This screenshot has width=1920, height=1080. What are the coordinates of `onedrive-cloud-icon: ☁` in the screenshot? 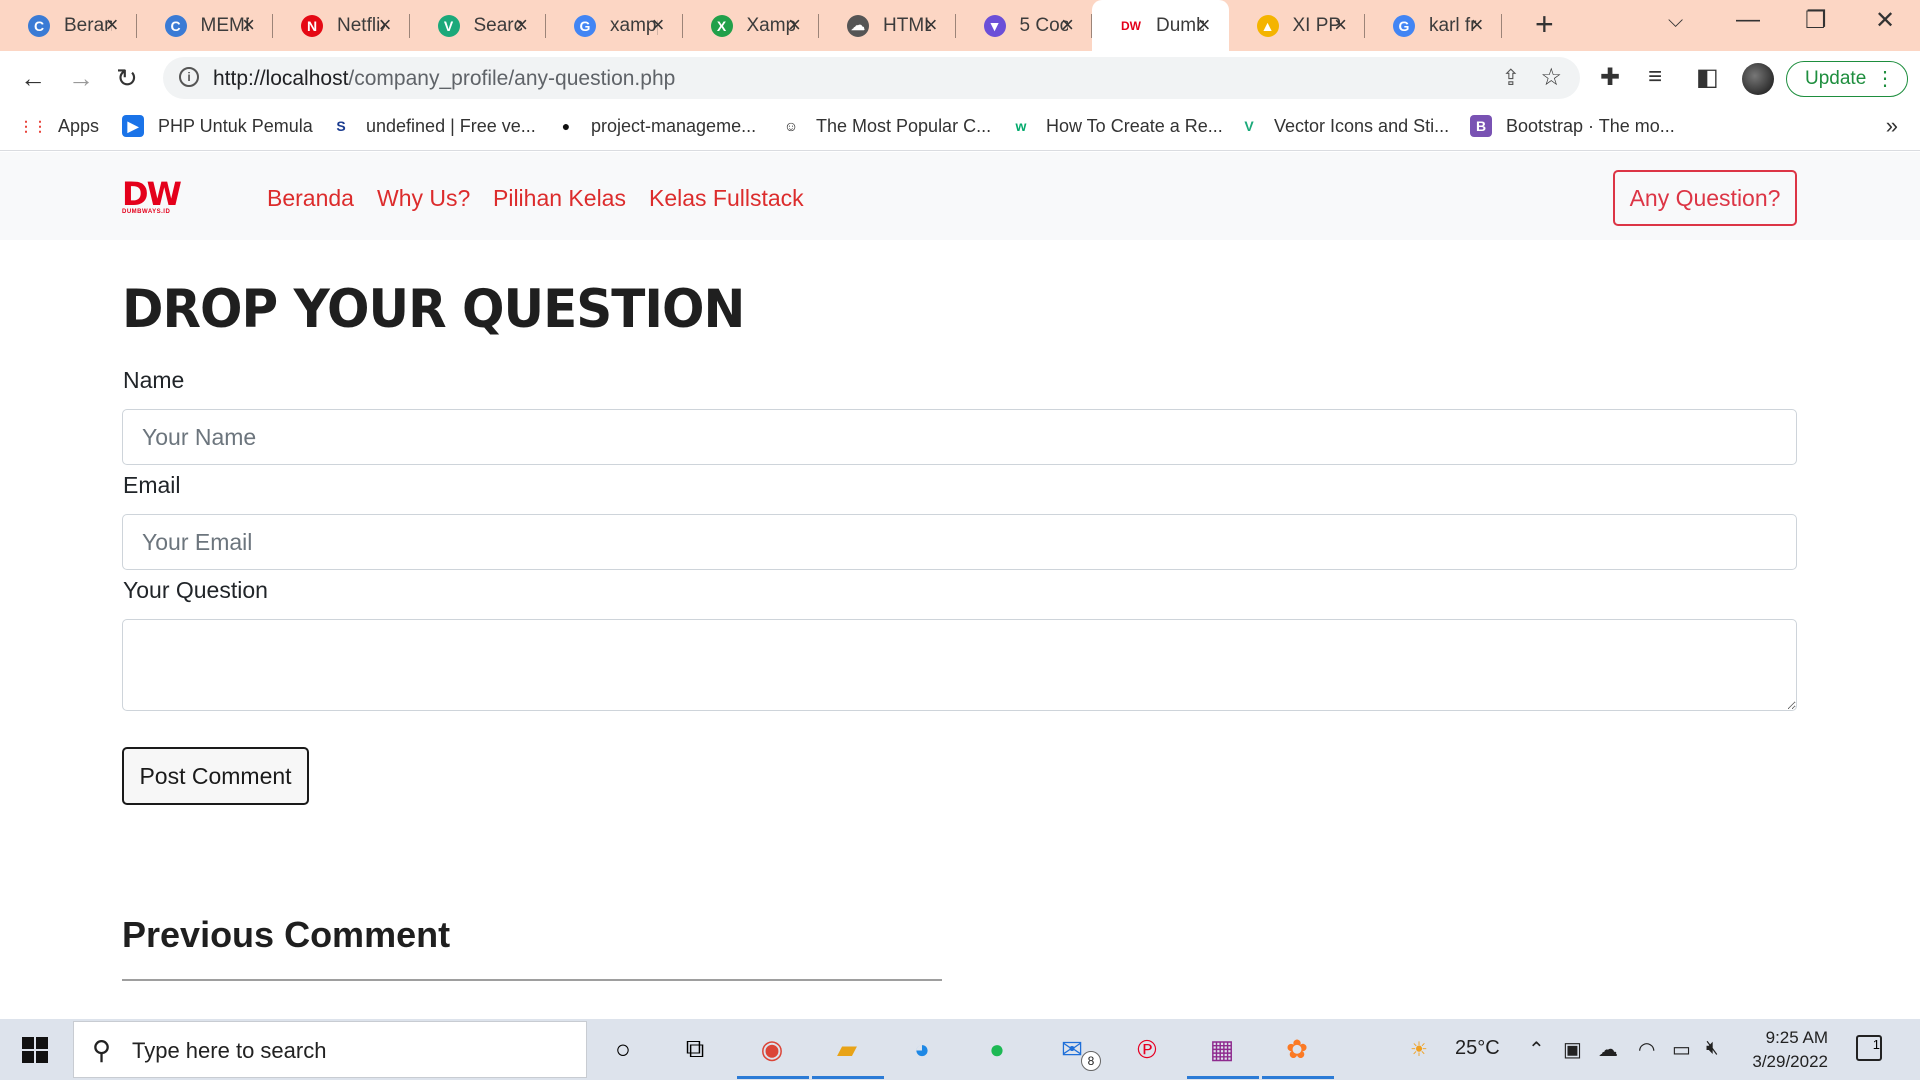 It's located at (1608, 1049).